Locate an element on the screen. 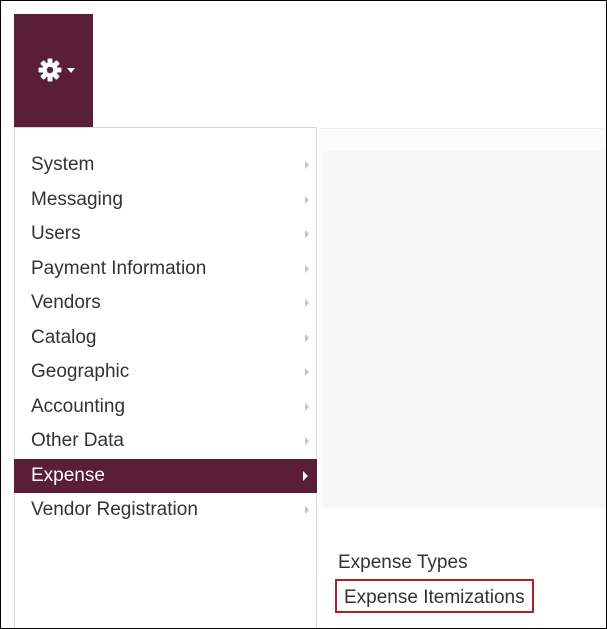 The width and height of the screenshot is (607, 629). menu-item-vendors: Vendors is located at coordinates (165, 303).